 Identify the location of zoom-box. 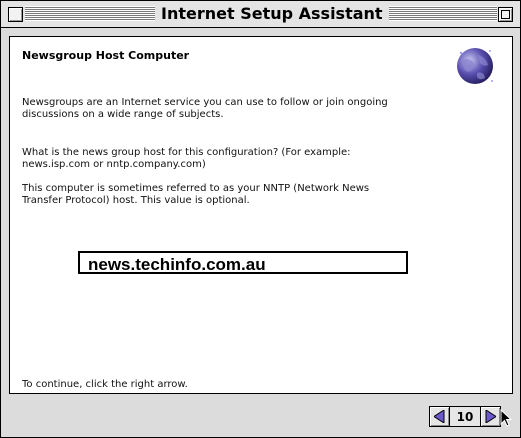
(505, 14).